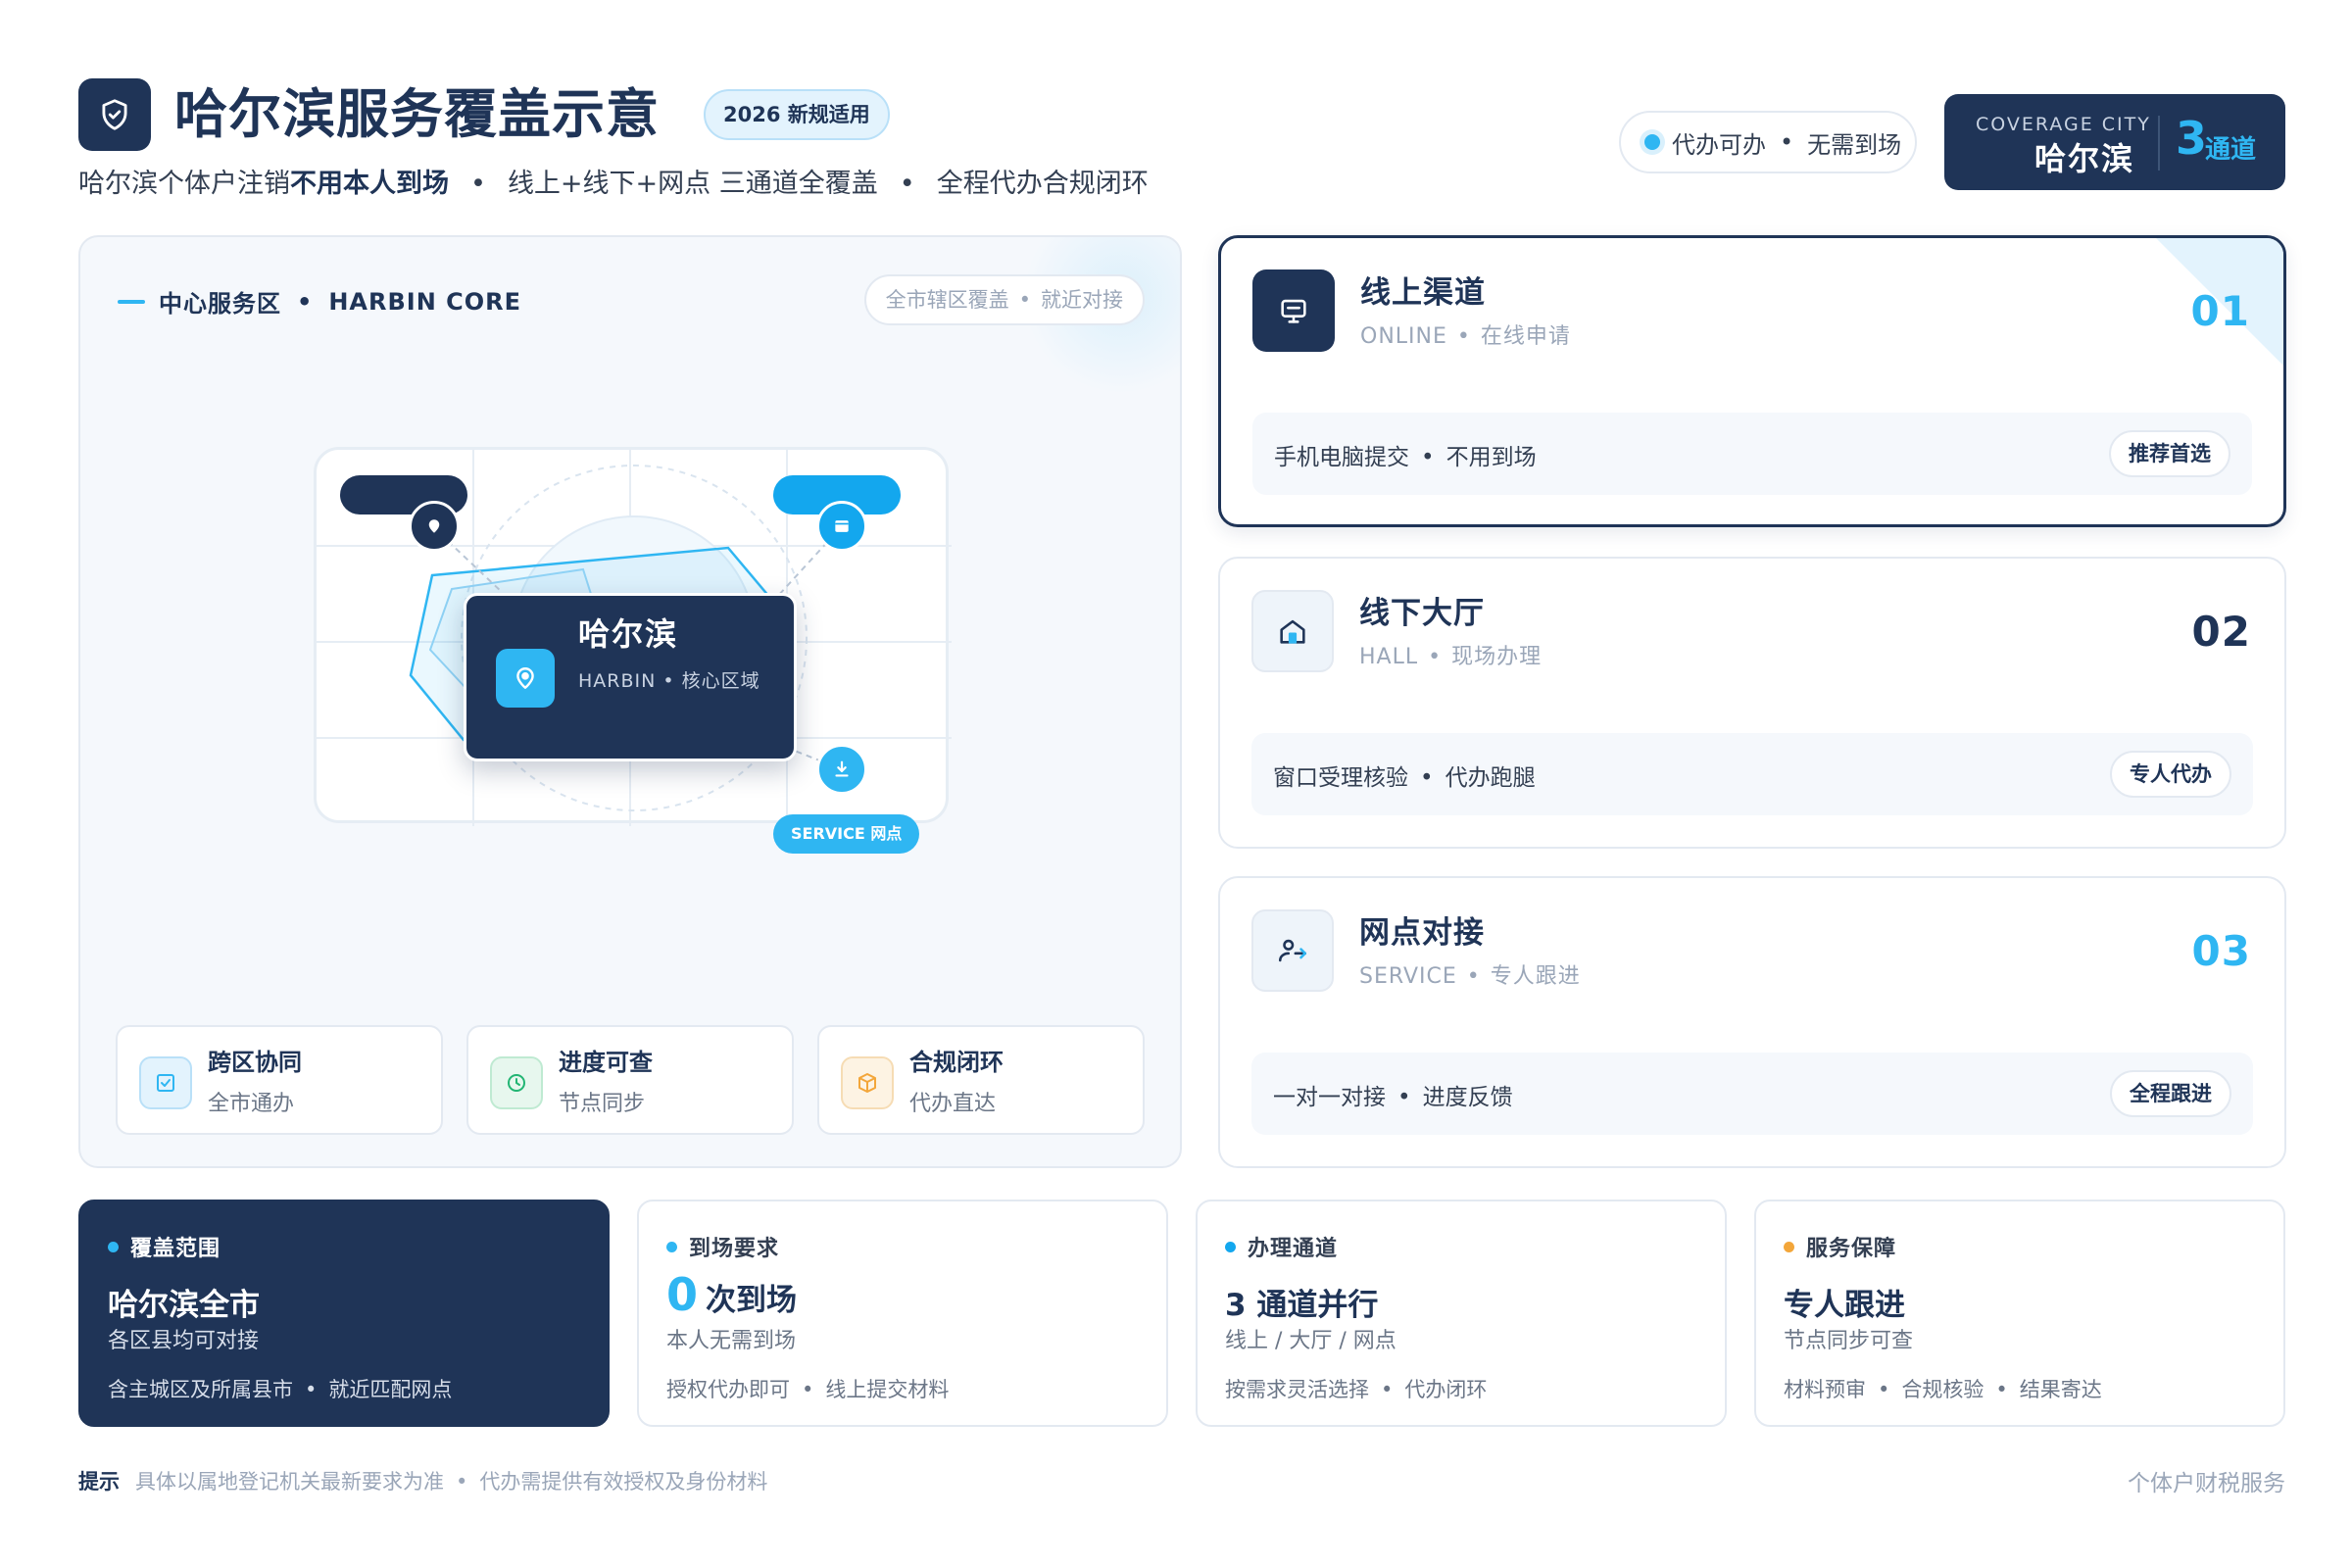 This screenshot has width=2352, height=1568. I want to click on location-dot-icon, so click(434, 526).